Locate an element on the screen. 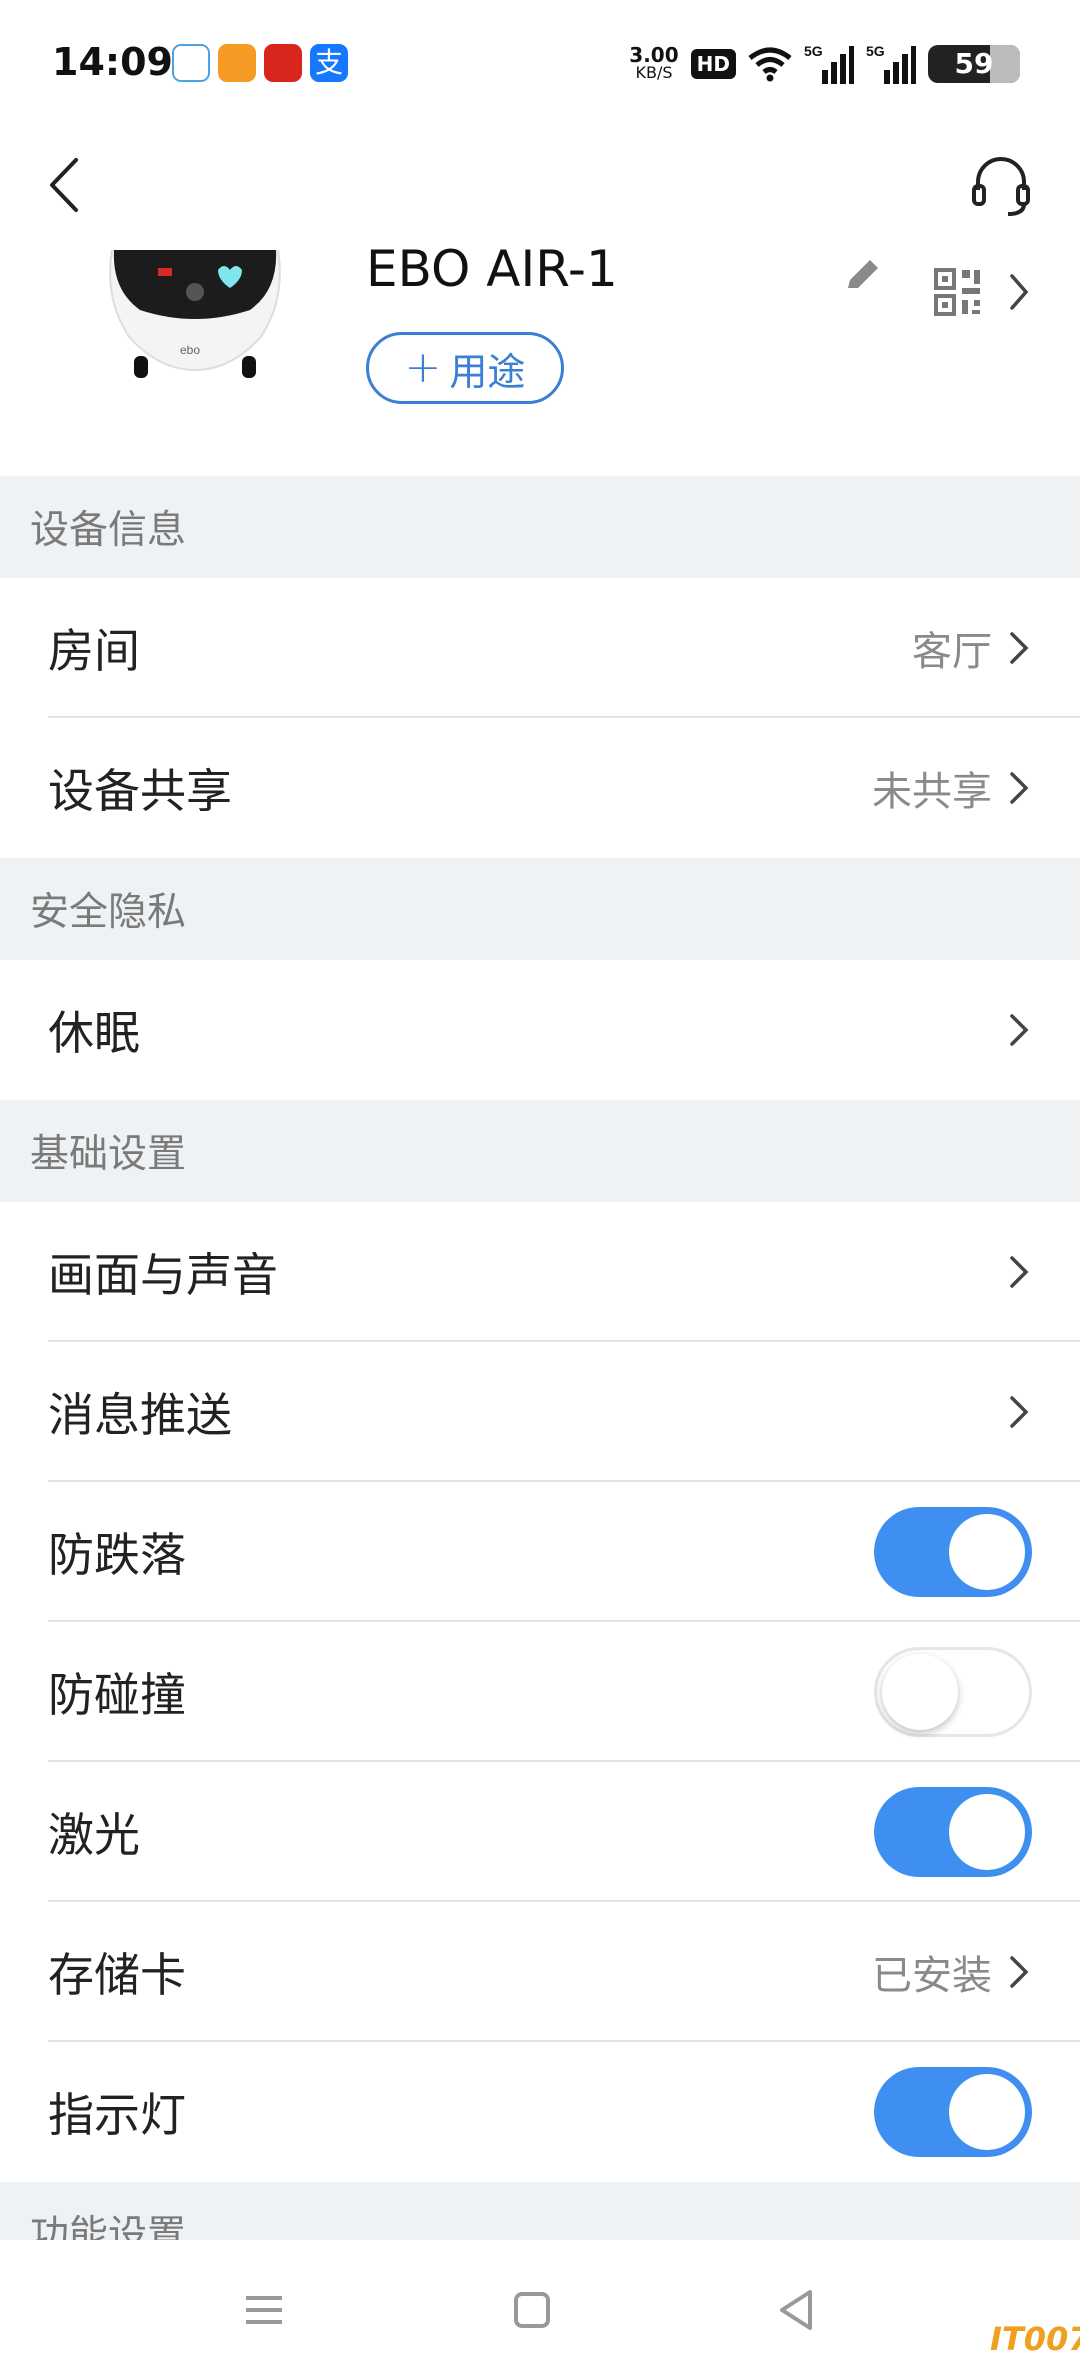 This screenshot has width=1080, height=2376. room-value: 客厅 is located at coordinates (952, 652).